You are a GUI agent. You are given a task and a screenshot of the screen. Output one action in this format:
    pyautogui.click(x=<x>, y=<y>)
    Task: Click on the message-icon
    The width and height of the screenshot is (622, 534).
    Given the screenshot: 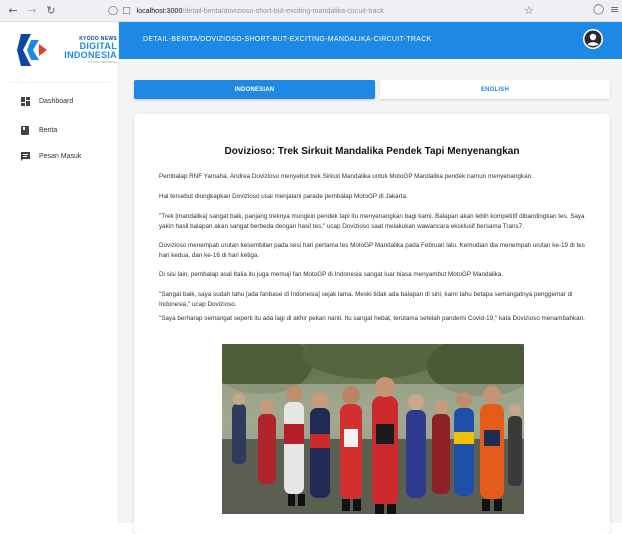 What is the action you would take?
    pyautogui.click(x=25, y=156)
    